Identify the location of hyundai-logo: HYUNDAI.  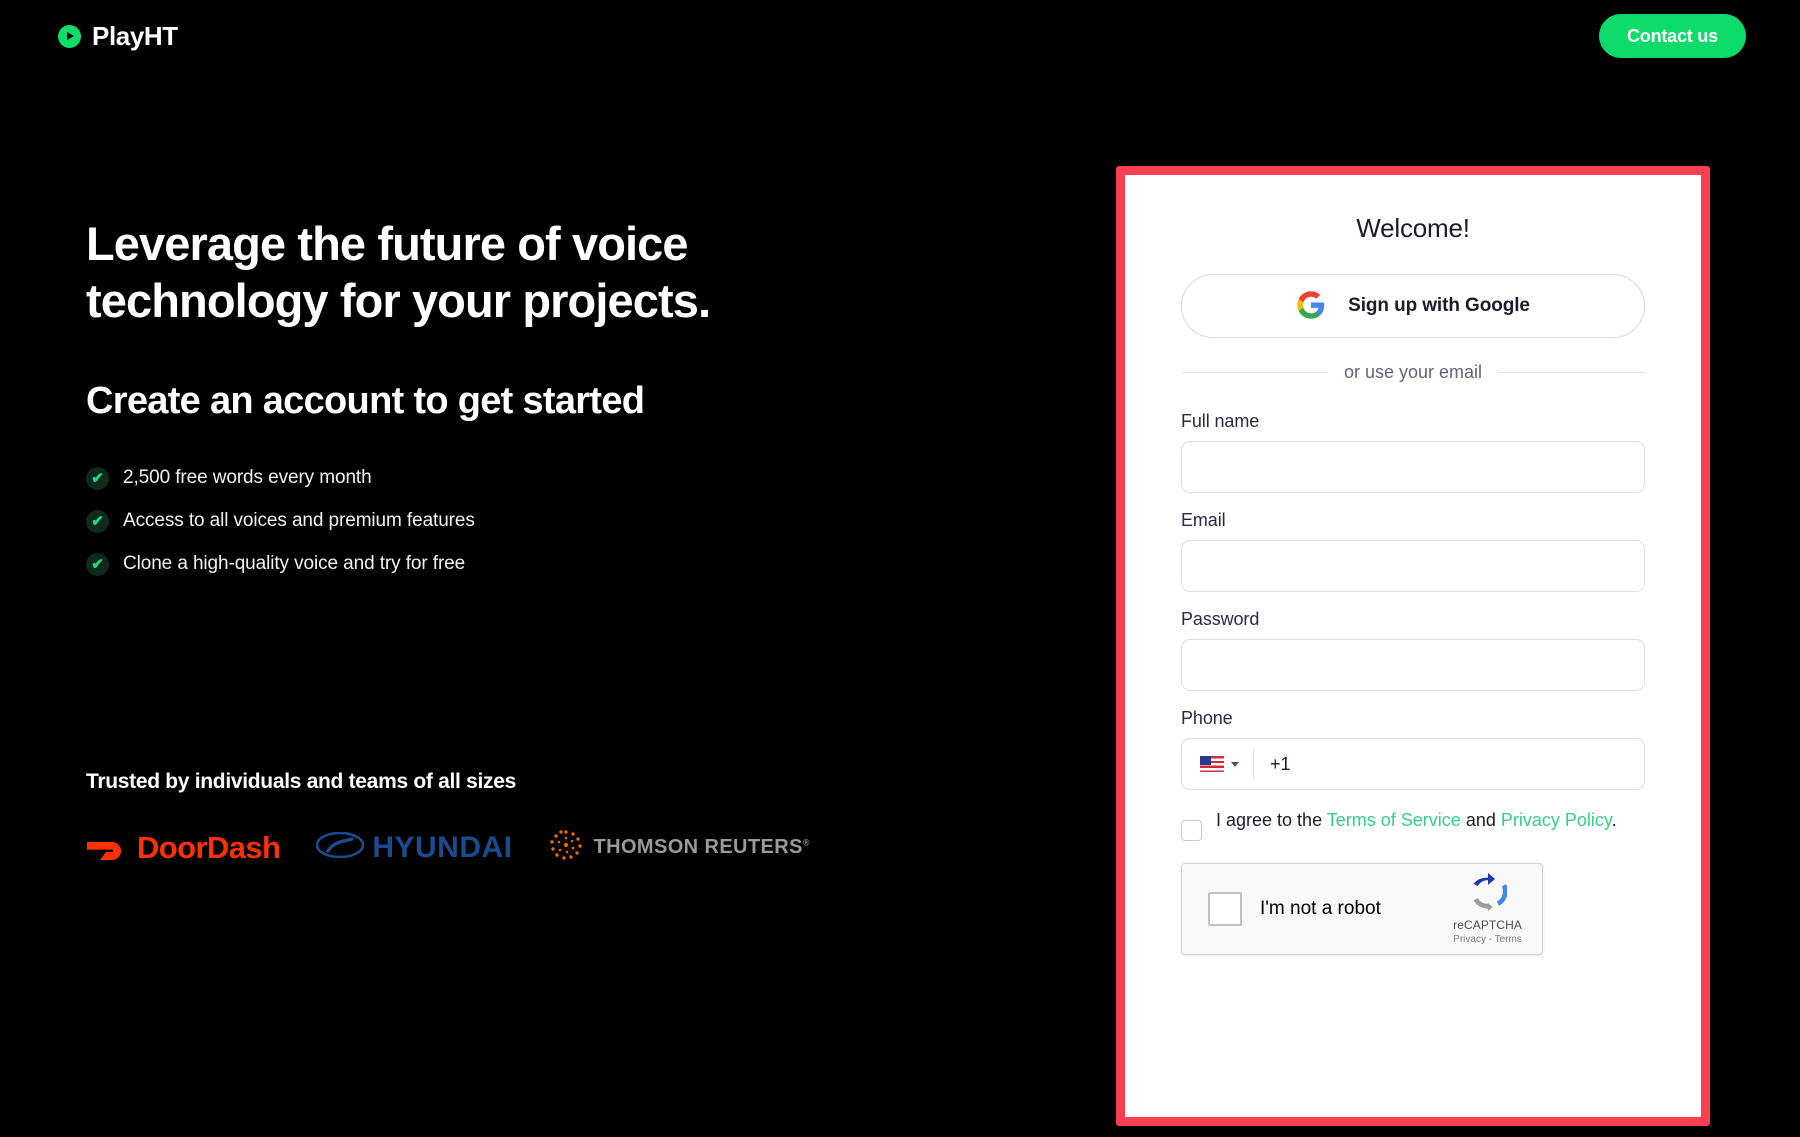
(414, 848).